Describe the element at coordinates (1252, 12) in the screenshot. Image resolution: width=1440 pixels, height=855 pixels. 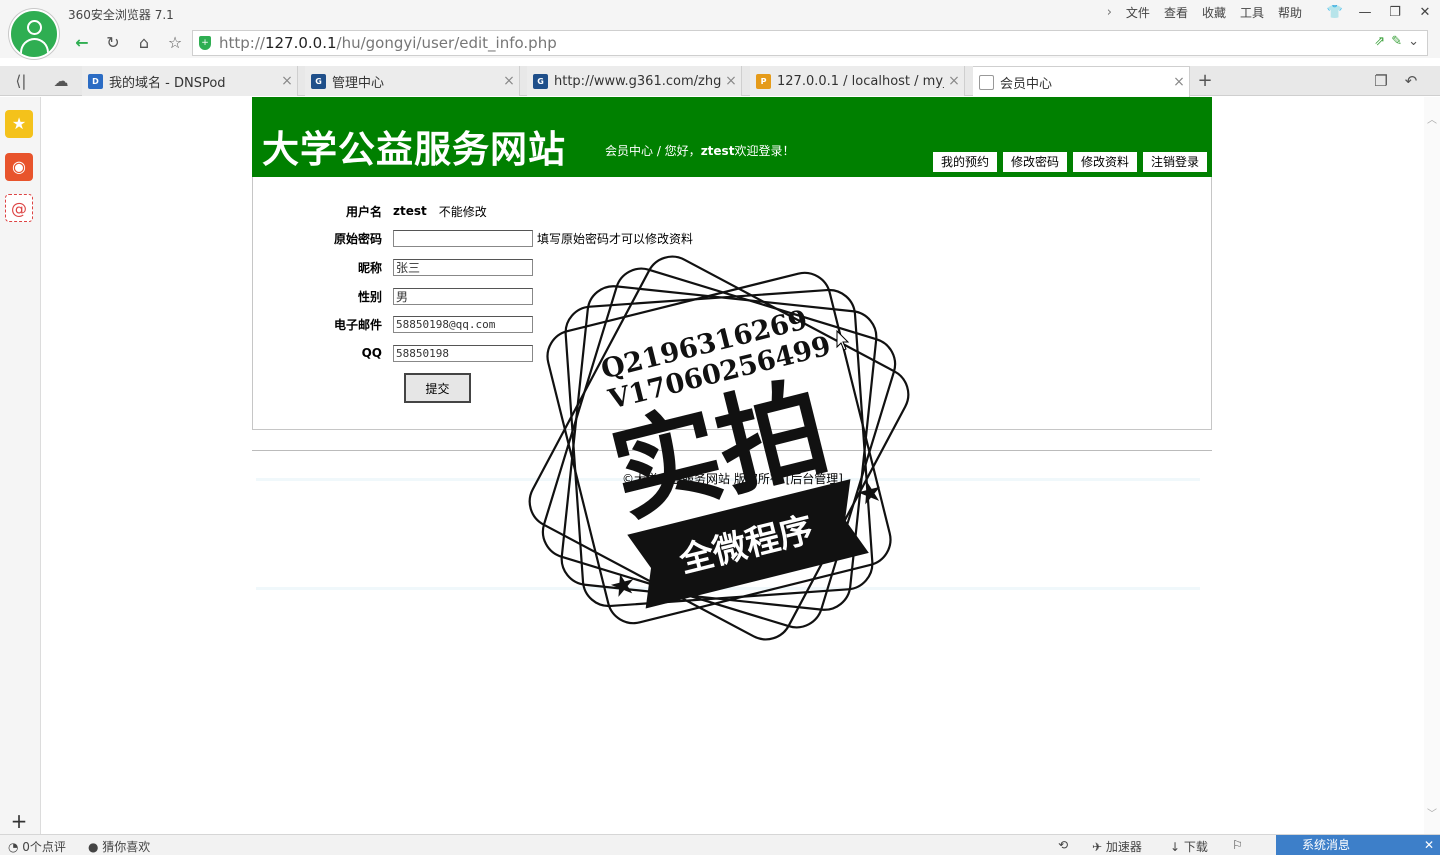
I see `menu-tools: 工具` at that location.